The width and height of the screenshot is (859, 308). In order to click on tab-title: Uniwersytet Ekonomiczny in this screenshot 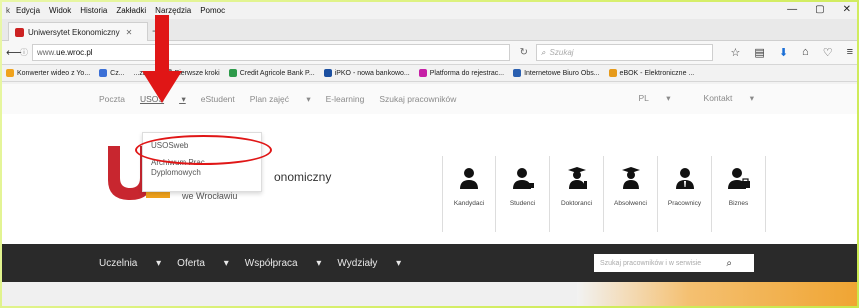, I will do `click(74, 32)`.